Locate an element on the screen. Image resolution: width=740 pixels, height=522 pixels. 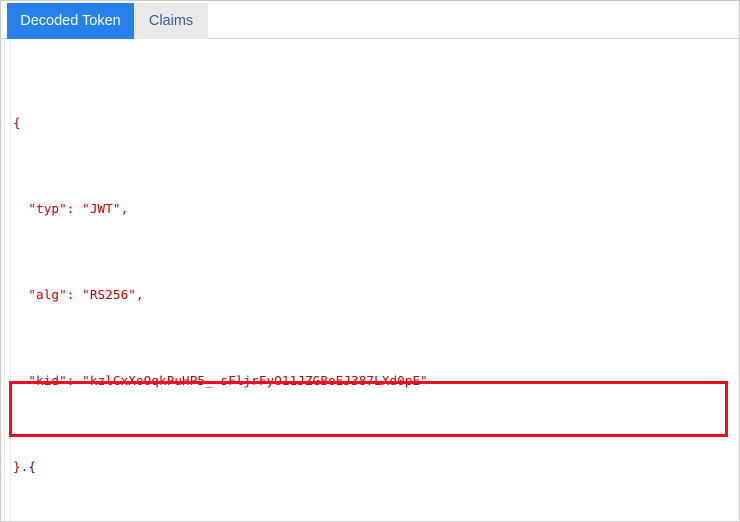
tab-decoded-token: Decoded Token is located at coordinates (70, 21).